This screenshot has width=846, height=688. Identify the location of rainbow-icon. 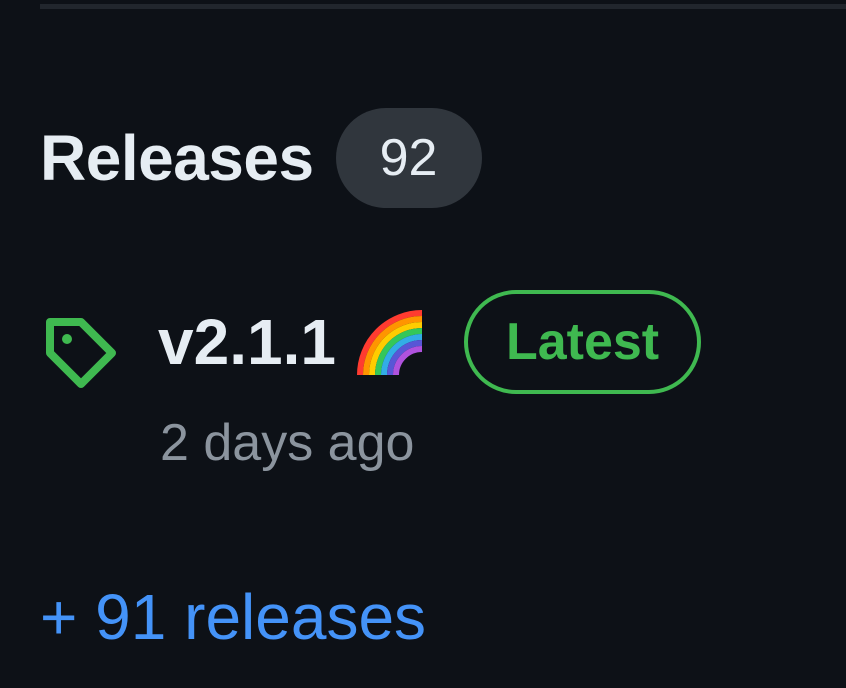
(389, 343).